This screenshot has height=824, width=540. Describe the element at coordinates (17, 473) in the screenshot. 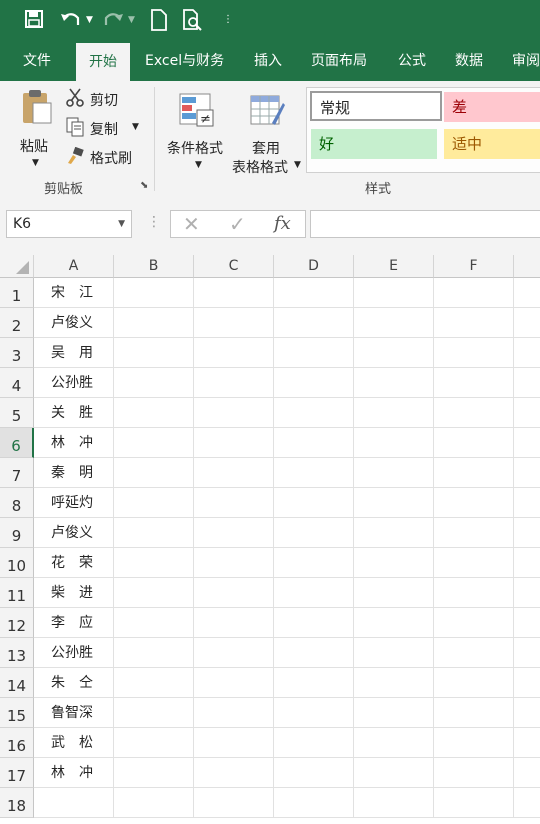

I see `row-header: 7` at that location.